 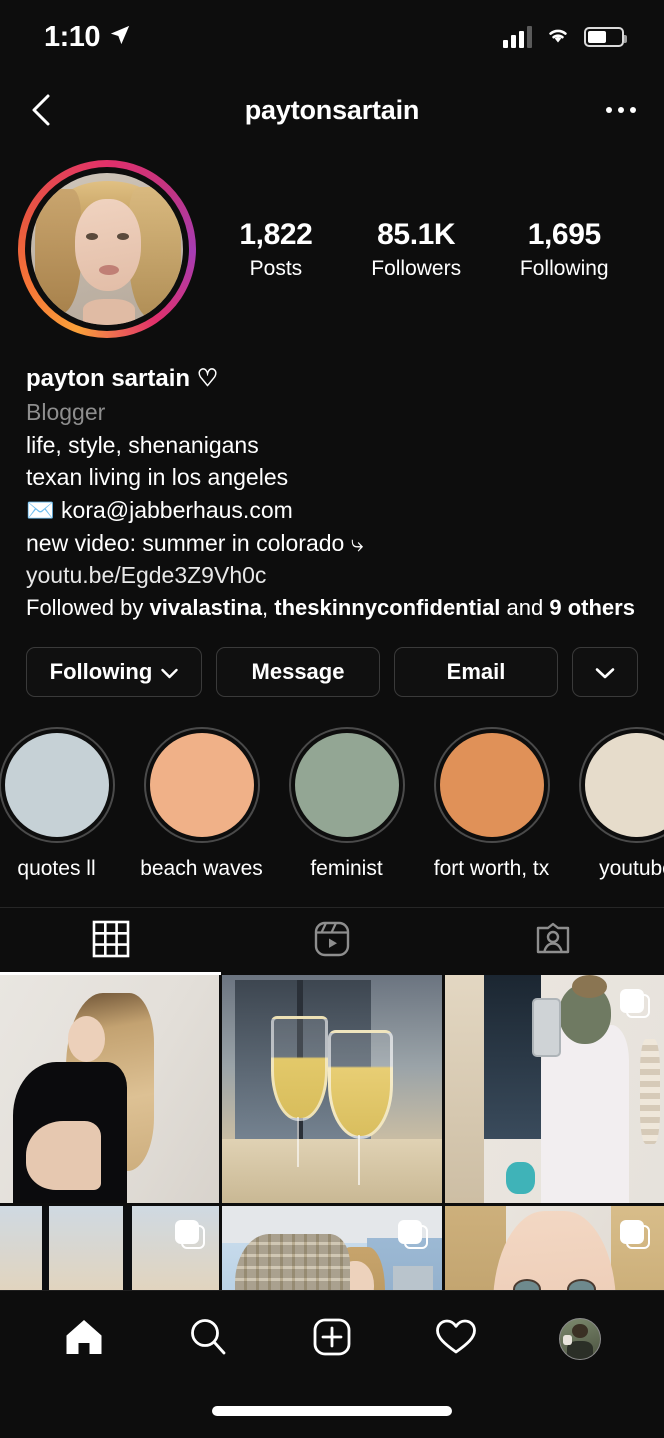 I want to click on following-count: 1,695, so click(x=564, y=234).